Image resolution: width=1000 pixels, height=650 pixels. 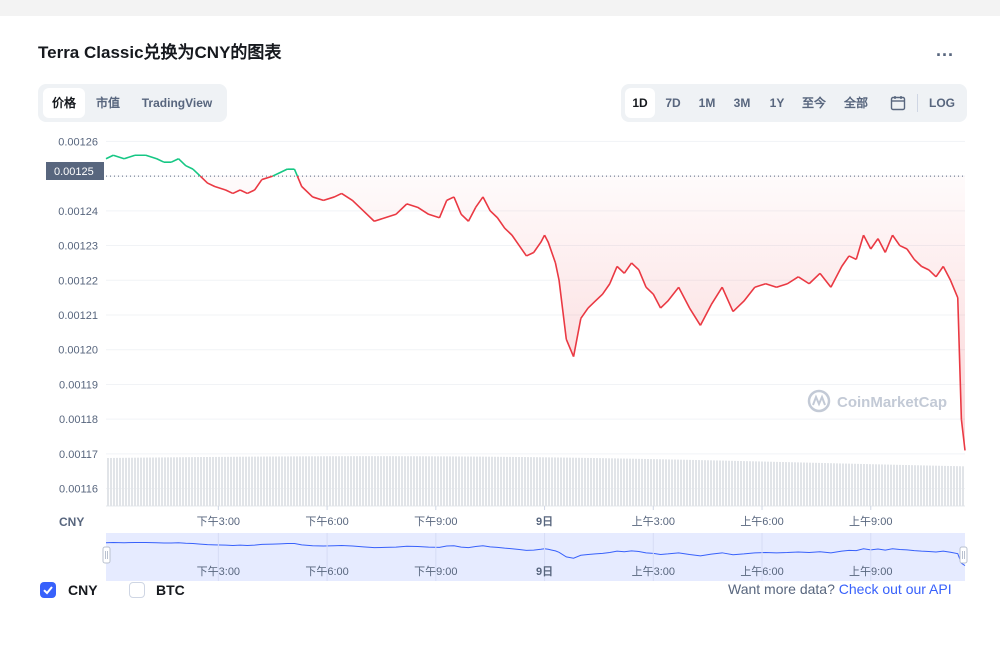 What do you see at coordinates (75, 171) in the screenshot?
I see `reference-price-badge: 0.00125` at bounding box center [75, 171].